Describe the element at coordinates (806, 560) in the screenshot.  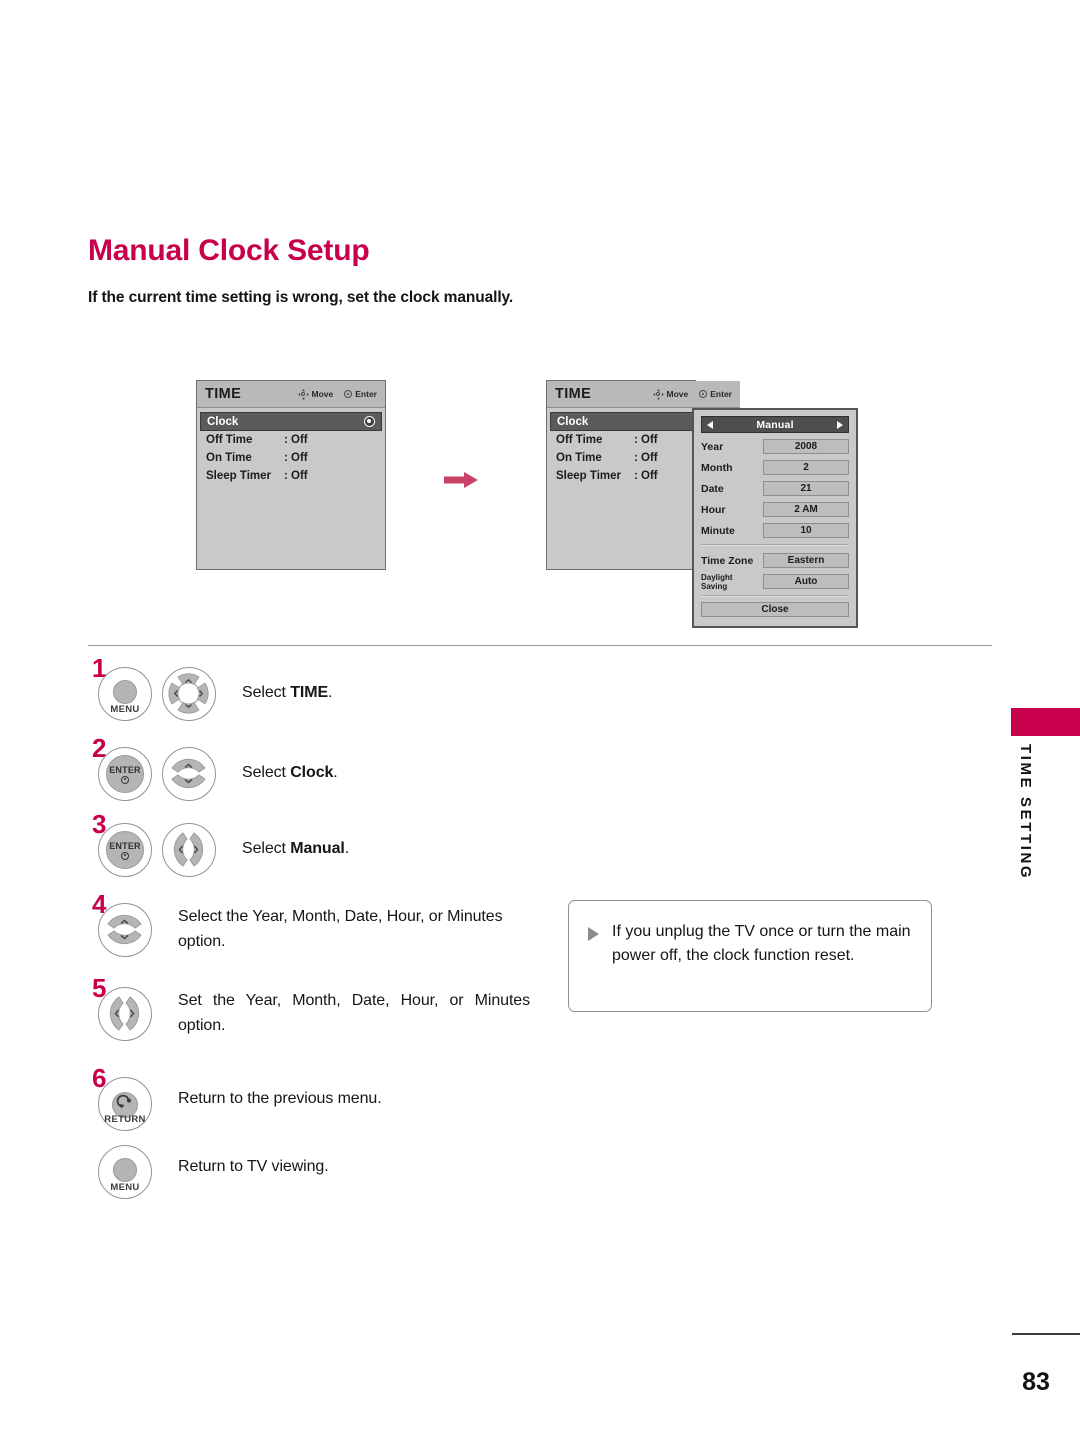
I see `field-value: Eastern` at that location.